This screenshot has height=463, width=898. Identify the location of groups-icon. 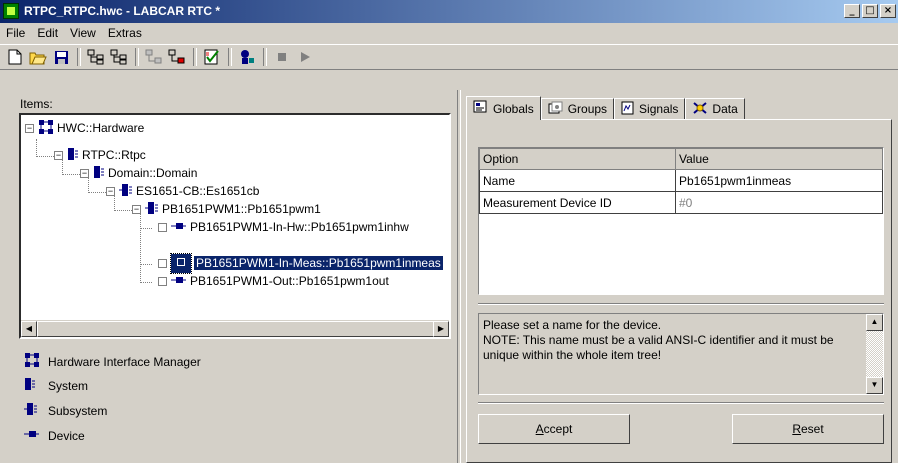
(556, 109).